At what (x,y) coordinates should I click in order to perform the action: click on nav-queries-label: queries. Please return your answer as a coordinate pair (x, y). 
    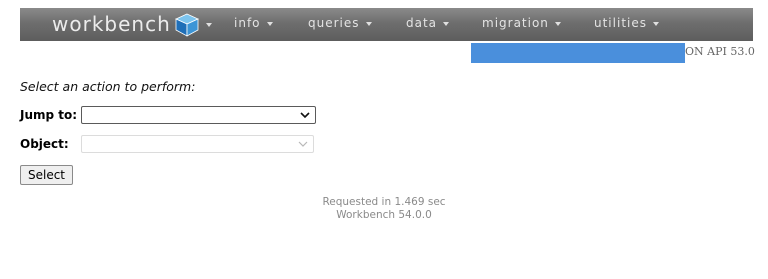
    Looking at the image, I should click on (334, 23).